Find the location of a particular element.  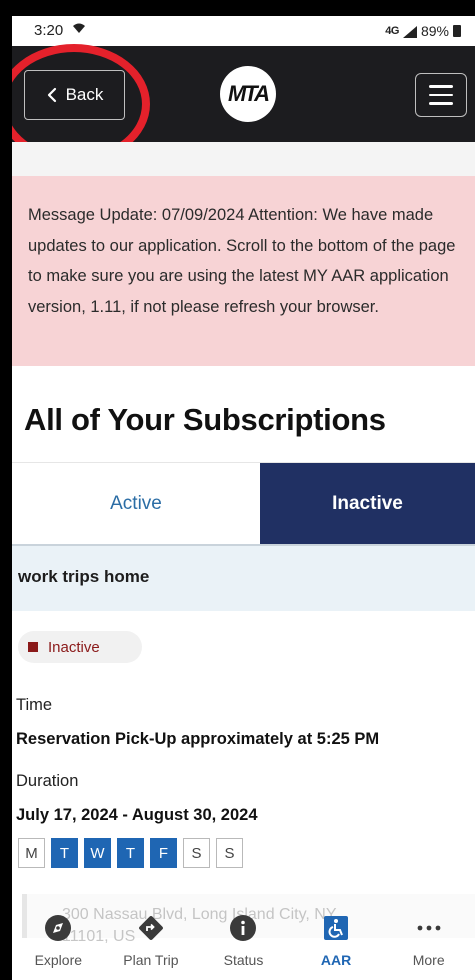

compass-icon is located at coordinates (58, 928).